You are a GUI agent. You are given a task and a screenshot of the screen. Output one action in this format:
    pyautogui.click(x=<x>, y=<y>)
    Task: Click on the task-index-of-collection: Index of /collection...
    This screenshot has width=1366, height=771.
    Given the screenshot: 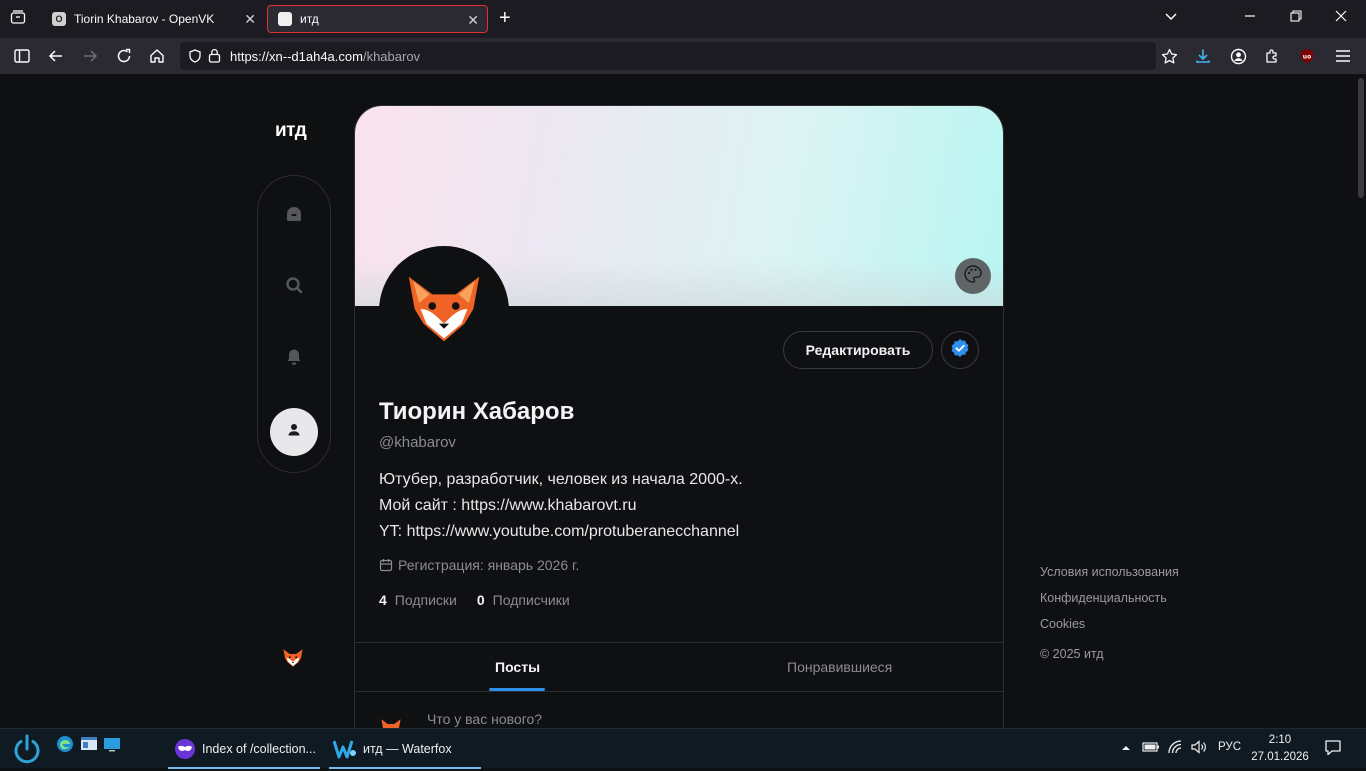 What is the action you would take?
    pyautogui.click(x=244, y=749)
    